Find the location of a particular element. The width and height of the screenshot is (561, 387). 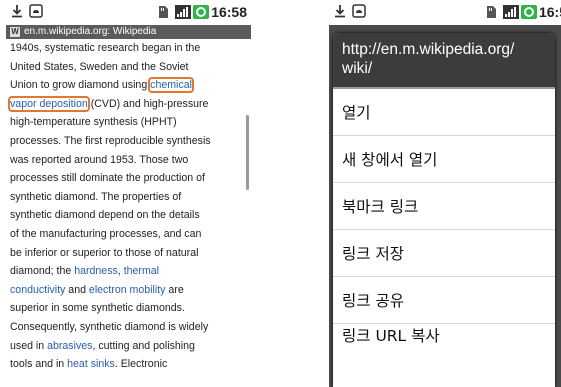

status-bar: 16:58 is located at coordinates (128, 12).